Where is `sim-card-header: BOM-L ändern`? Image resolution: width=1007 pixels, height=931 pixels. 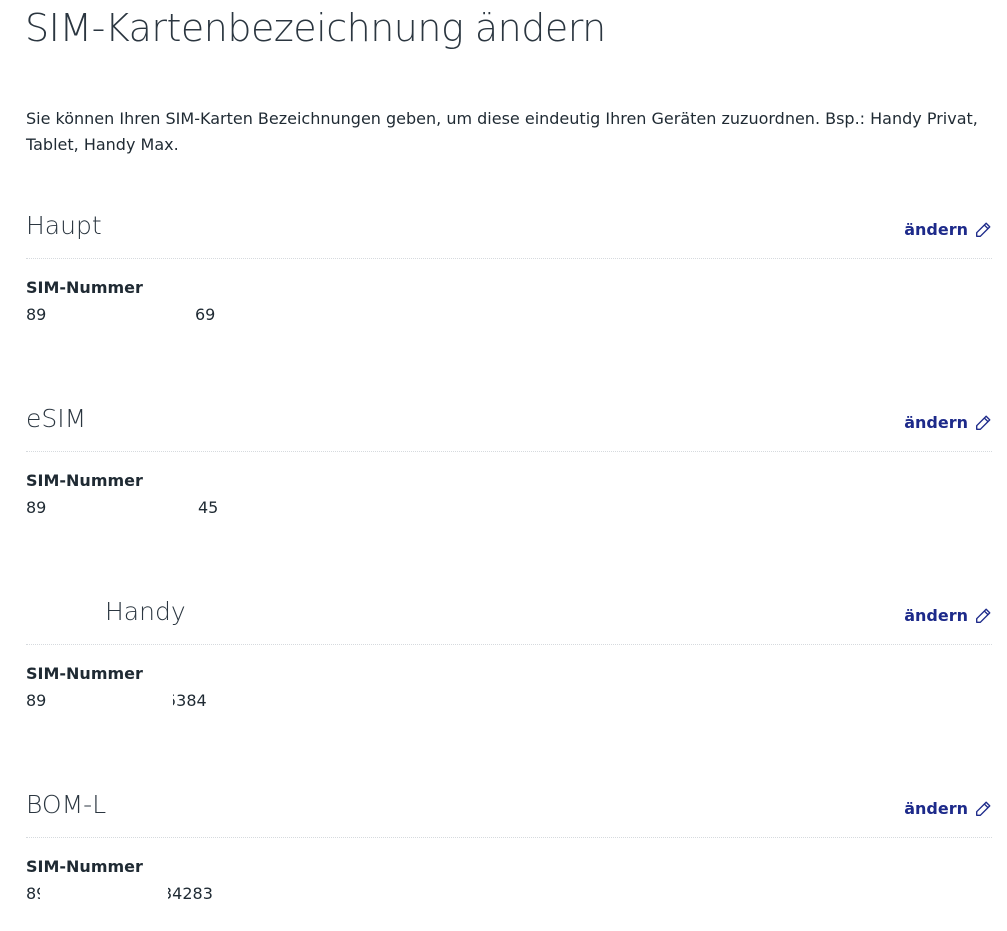 sim-card-header: BOM-L ändern is located at coordinates (509, 808).